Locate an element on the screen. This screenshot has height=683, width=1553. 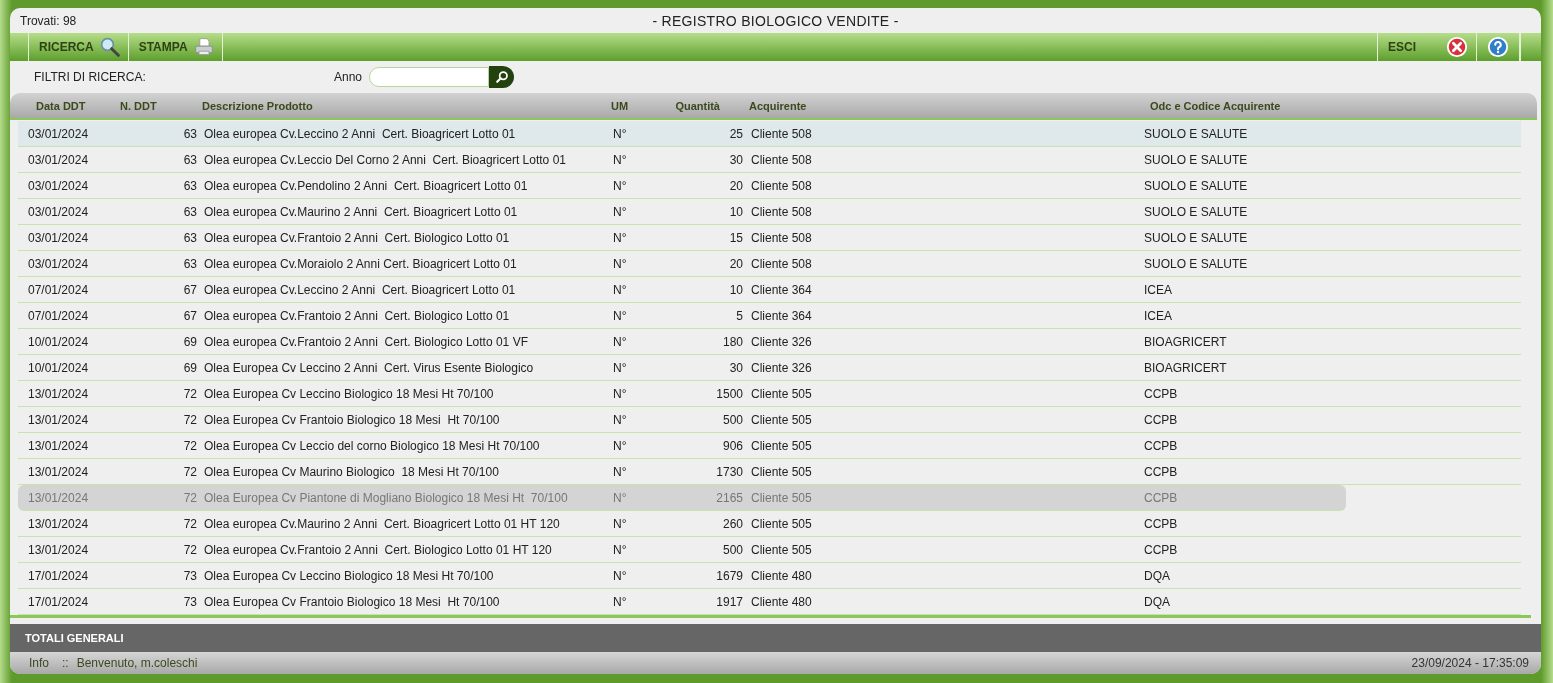
table-cell-text: 30 is located at coordinates (735, 367).